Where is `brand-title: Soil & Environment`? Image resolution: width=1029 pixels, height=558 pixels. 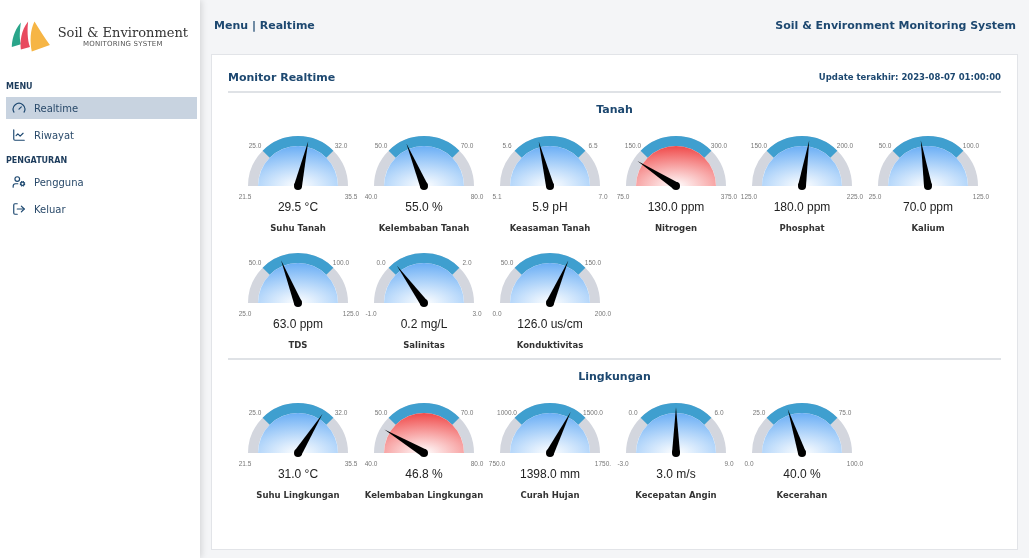
brand-title: Soil & Environment is located at coordinates (122, 32).